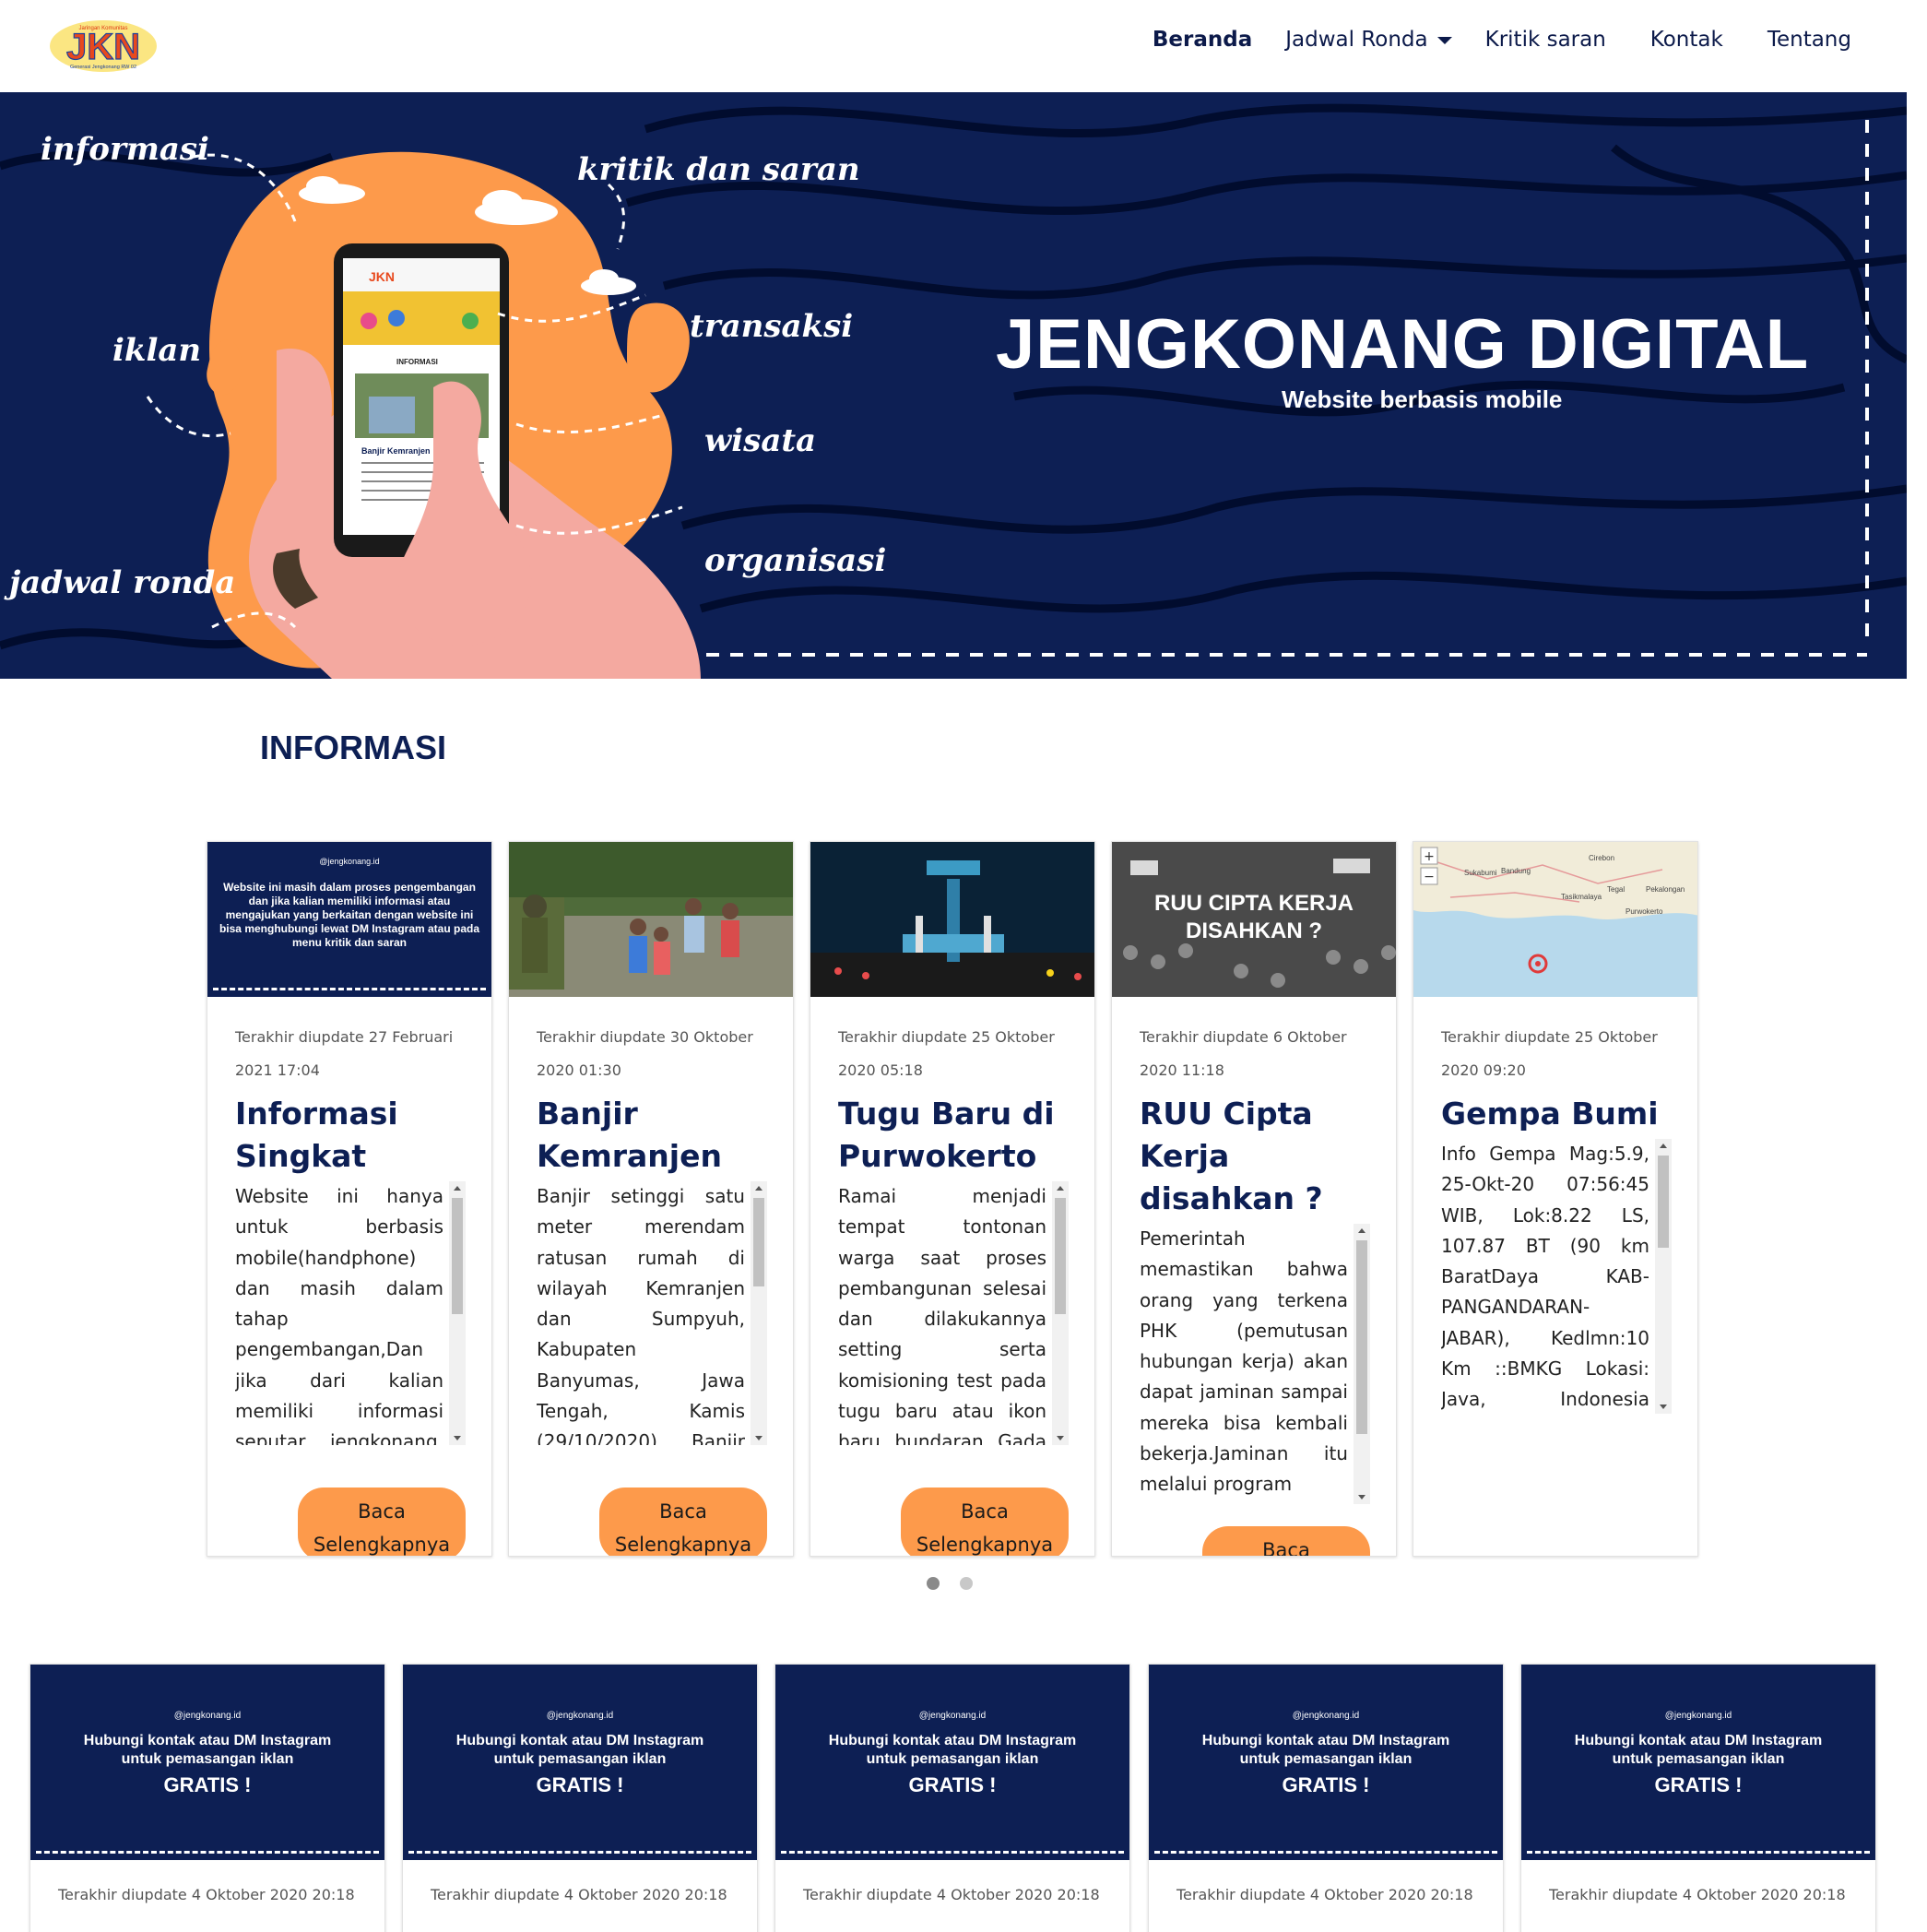 The height and width of the screenshot is (1932, 1927). I want to click on hero-label-informasi: informasi, so click(125, 149).